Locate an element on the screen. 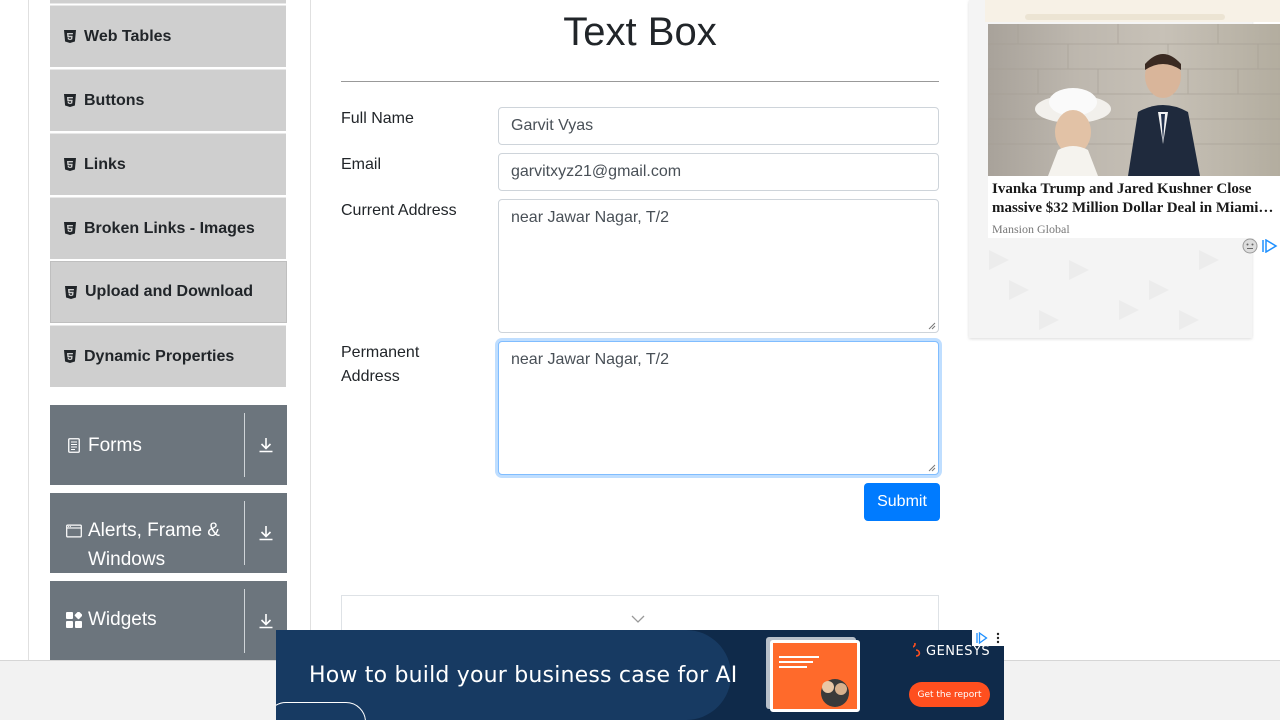  title-divider is located at coordinates (640, 81).